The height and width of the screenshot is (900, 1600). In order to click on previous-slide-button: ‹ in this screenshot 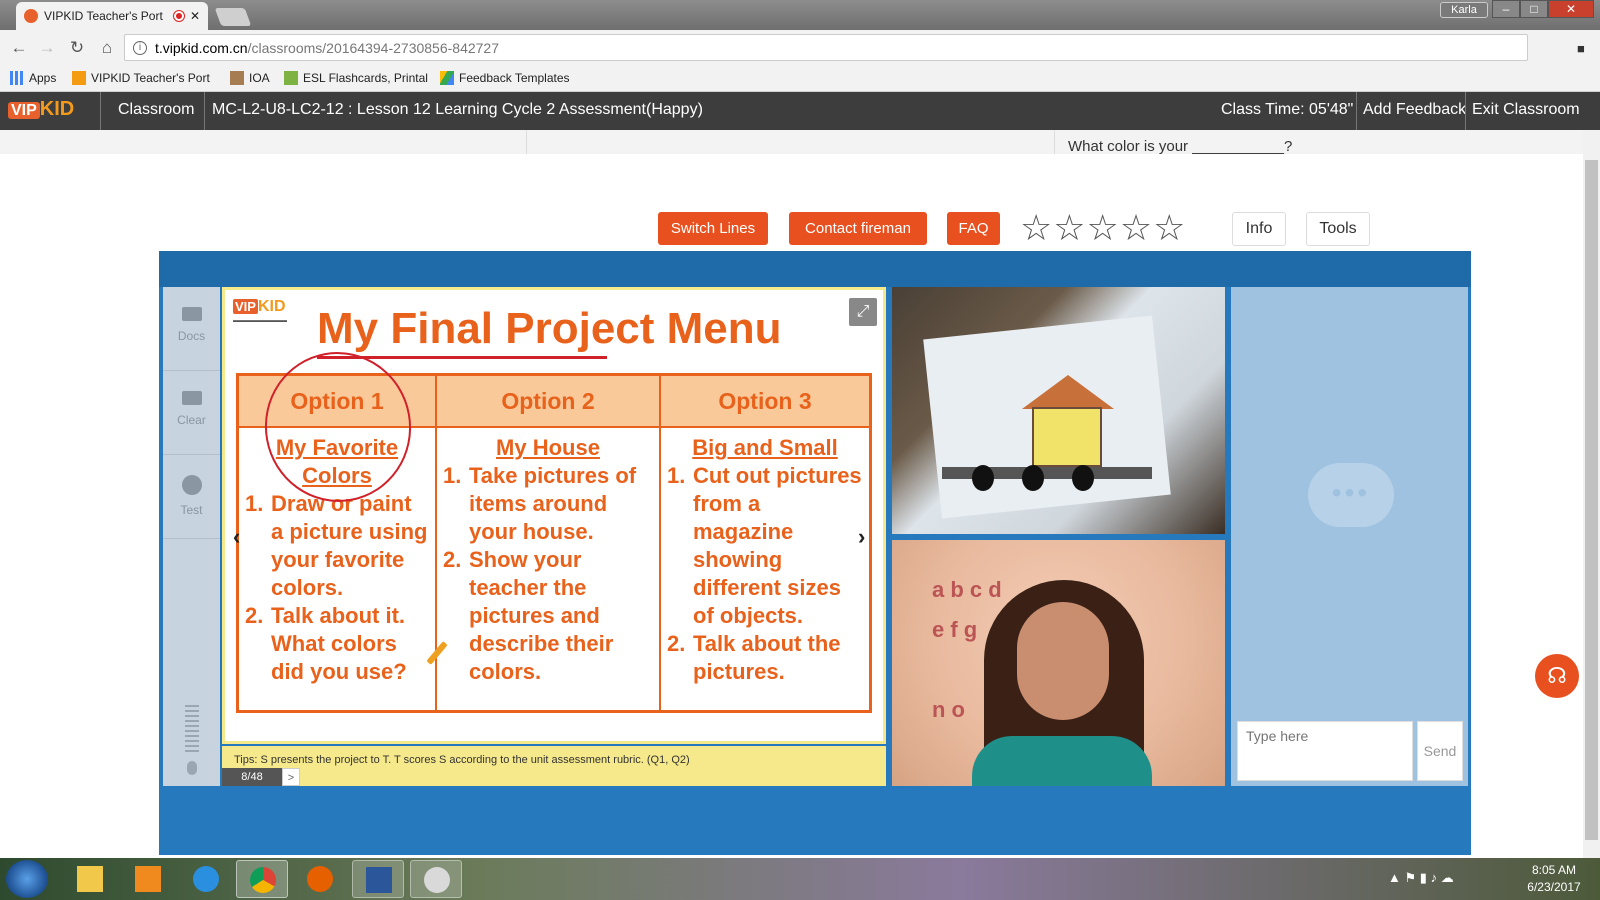, I will do `click(236, 537)`.